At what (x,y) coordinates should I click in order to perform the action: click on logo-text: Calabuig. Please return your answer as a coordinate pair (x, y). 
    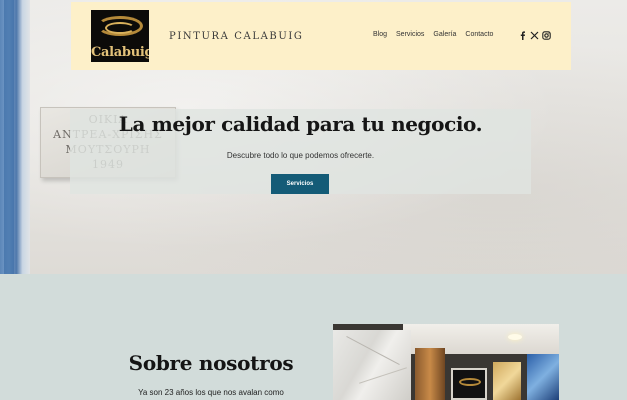
    Looking at the image, I should click on (120, 52).